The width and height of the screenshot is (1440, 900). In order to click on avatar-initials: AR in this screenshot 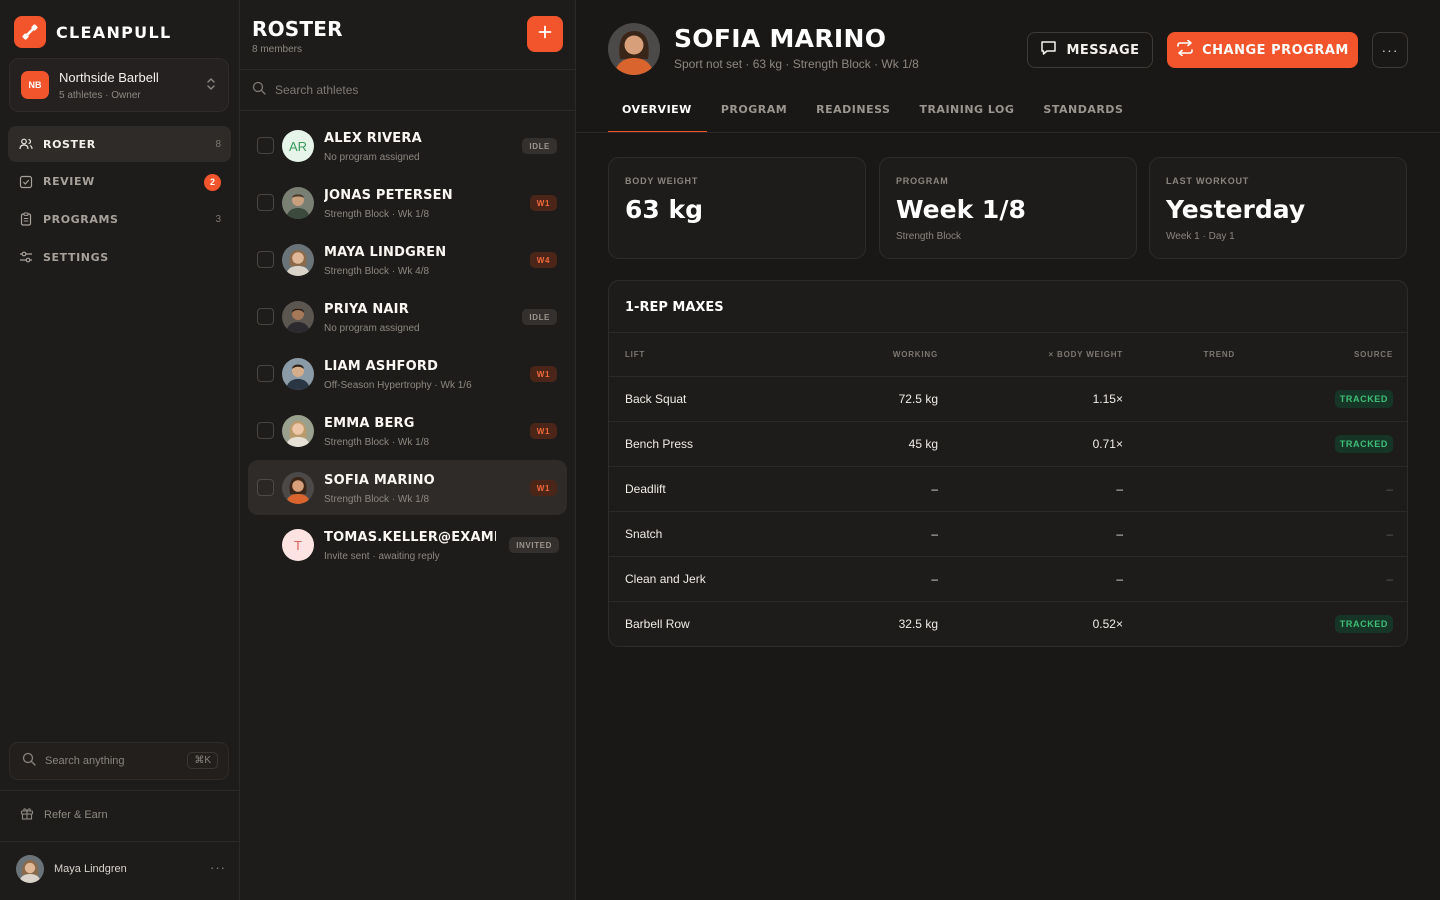, I will do `click(298, 146)`.